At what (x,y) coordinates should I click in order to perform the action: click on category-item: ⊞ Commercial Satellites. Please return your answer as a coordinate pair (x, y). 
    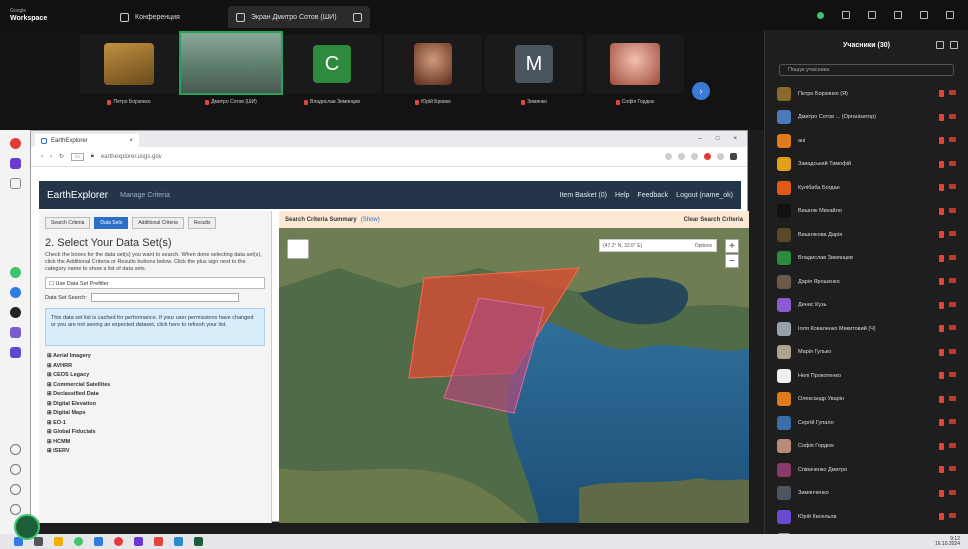
    Looking at the image, I should click on (155, 386).